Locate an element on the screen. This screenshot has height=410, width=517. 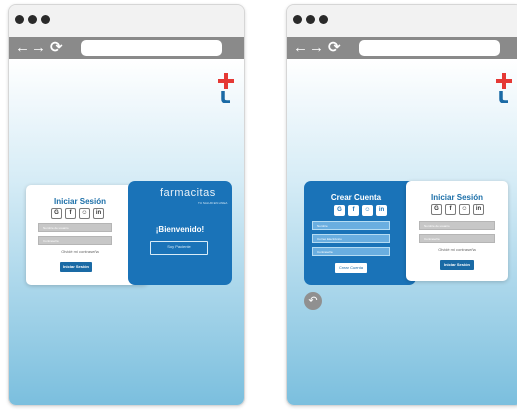
signup-title: Crear Cuenta is located at coordinates (356, 197).